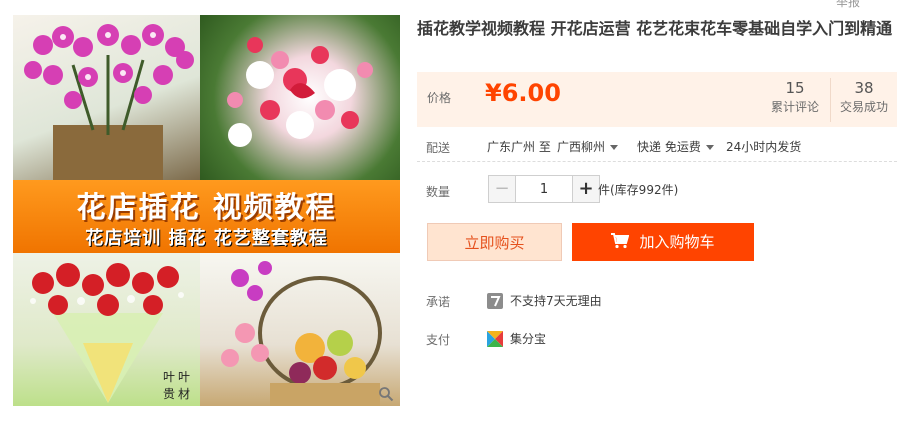 The width and height of the screenshot is (902, 430). Describe the element at coordinates (438, 302) in the screenshot. I see `promise-label: 承诺` at that location.